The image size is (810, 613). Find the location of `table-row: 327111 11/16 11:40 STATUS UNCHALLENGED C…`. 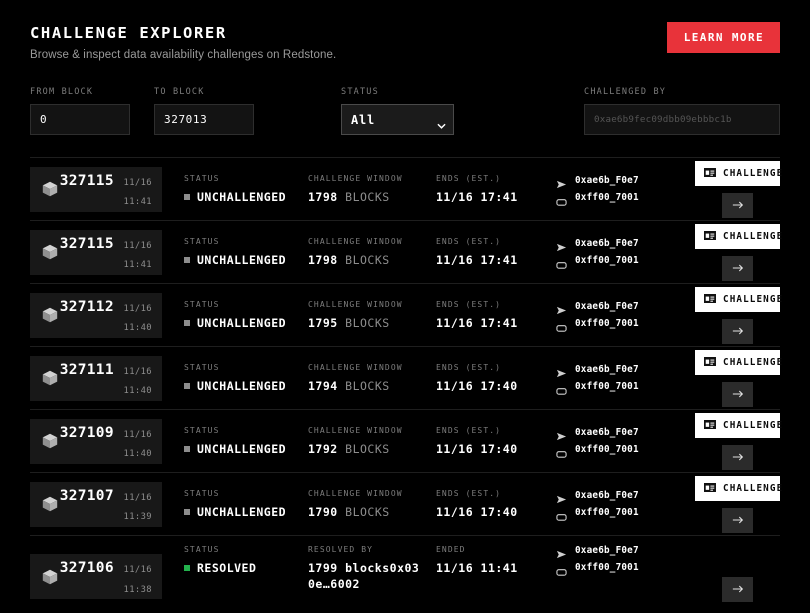

table-row: 327111 11/16 11:40 STATUS UNCHALLENGED C… is located at coordinates (406, 377).